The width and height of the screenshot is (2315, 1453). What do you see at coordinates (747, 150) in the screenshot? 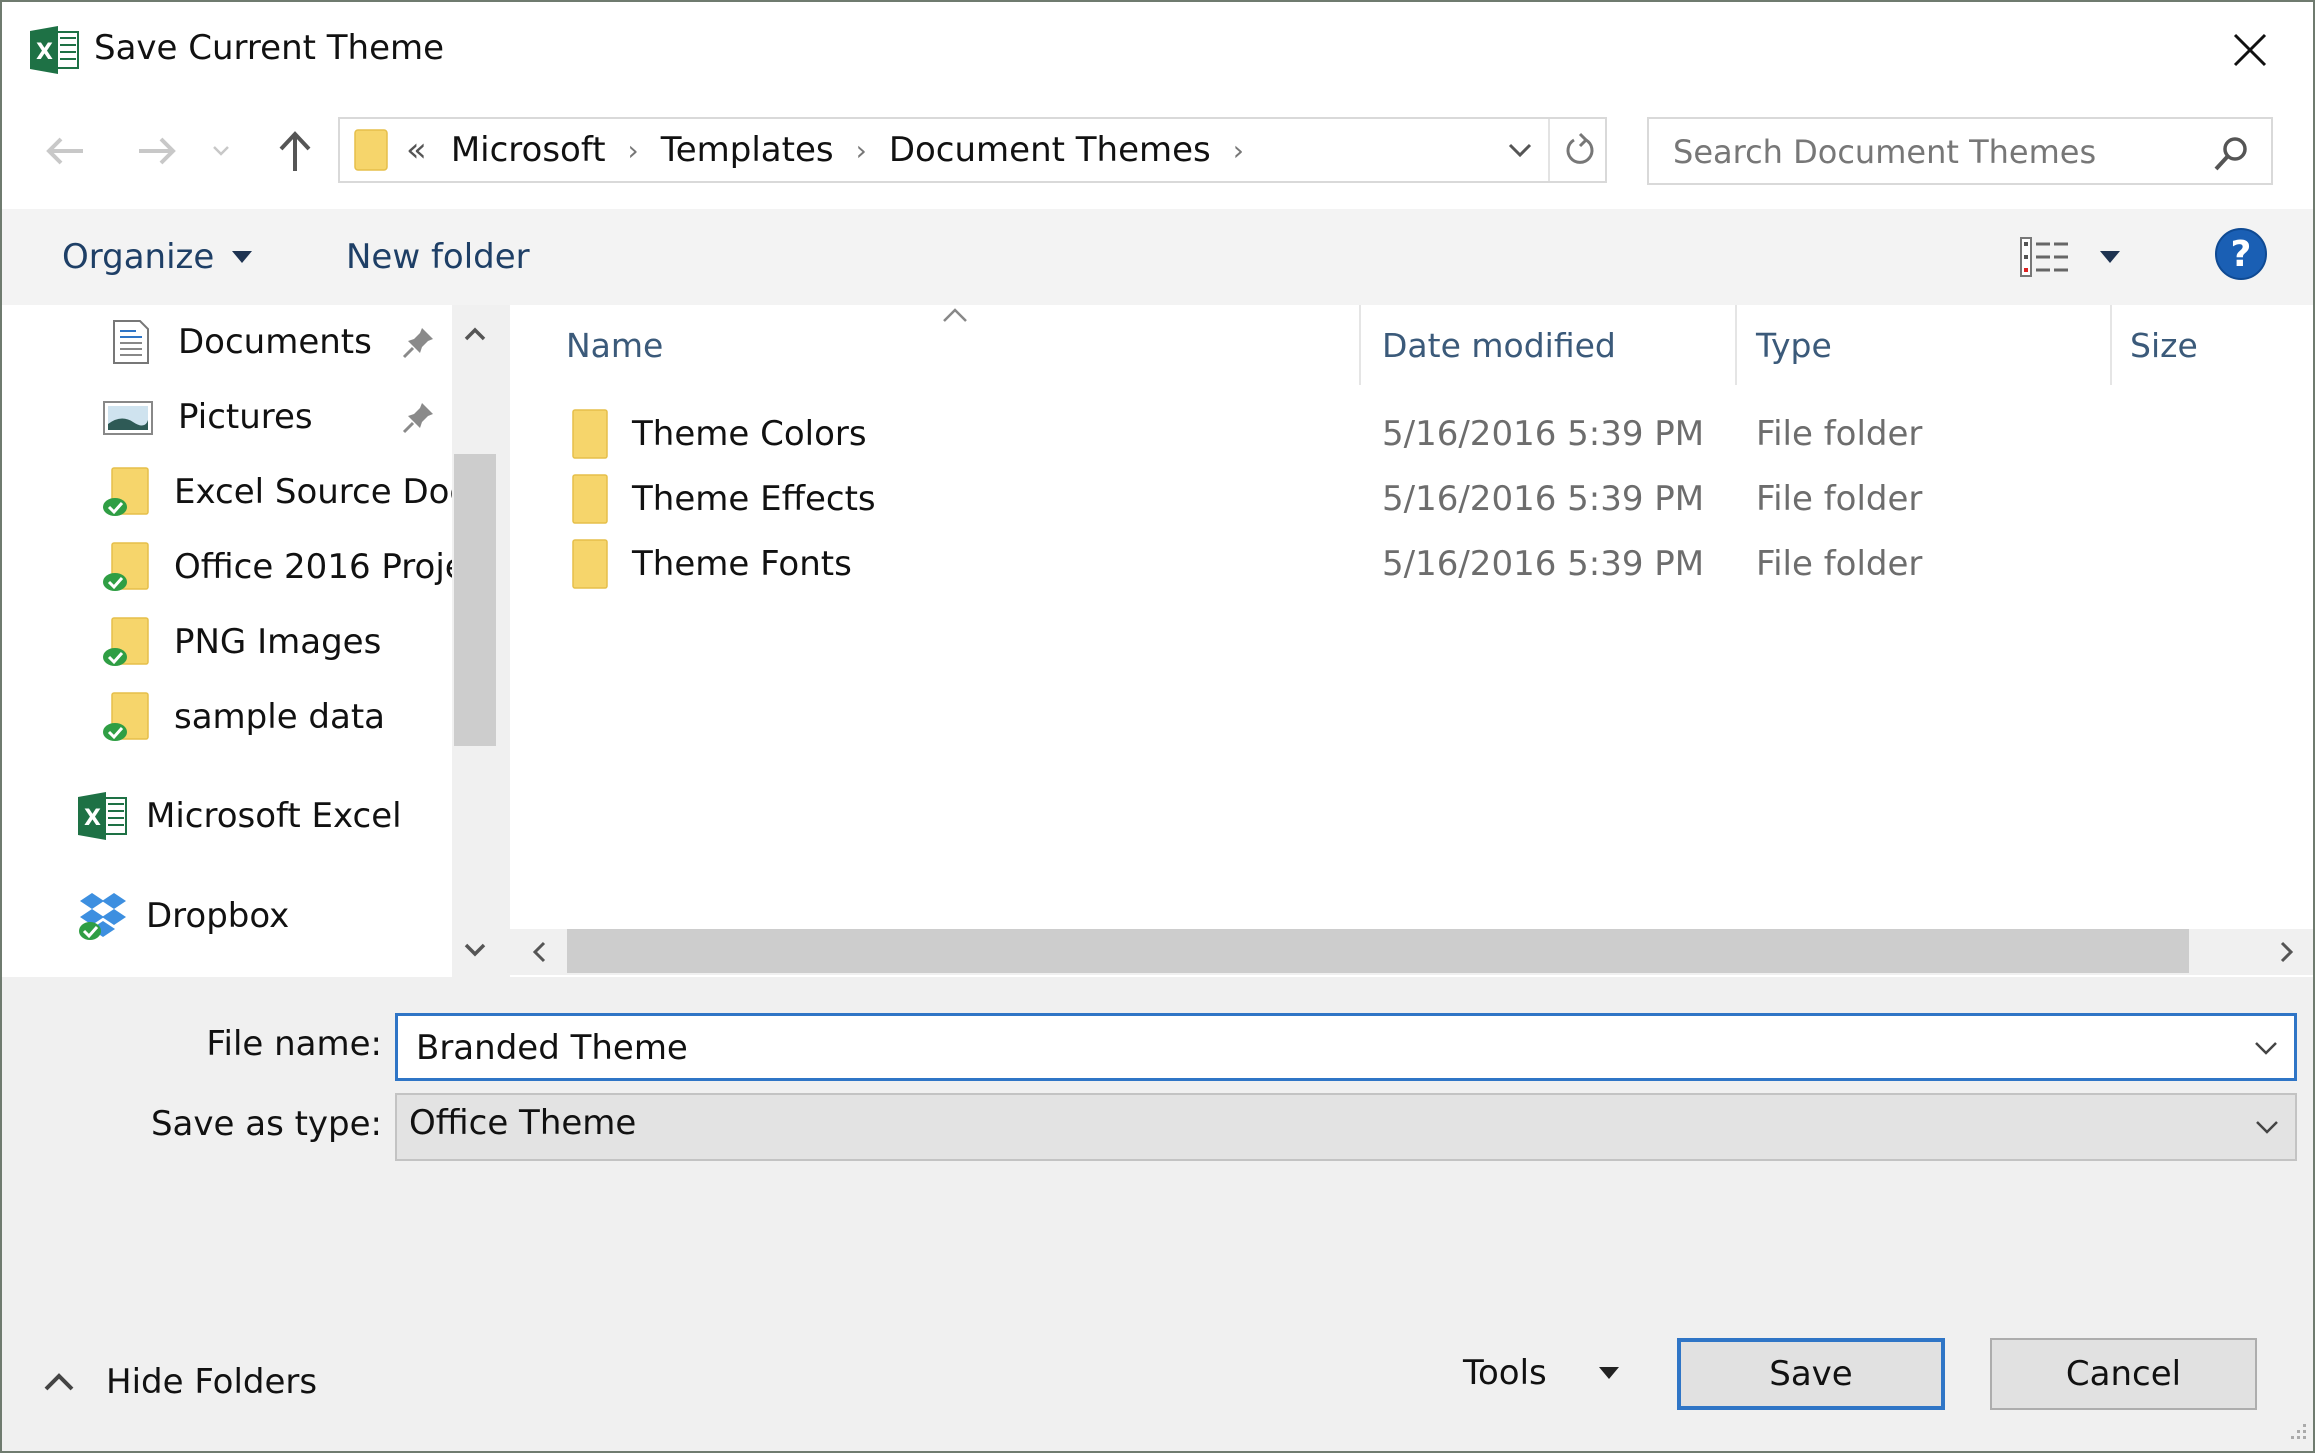
I see `breadcrumb-templates: Templates` at bounding box center [747, 150].